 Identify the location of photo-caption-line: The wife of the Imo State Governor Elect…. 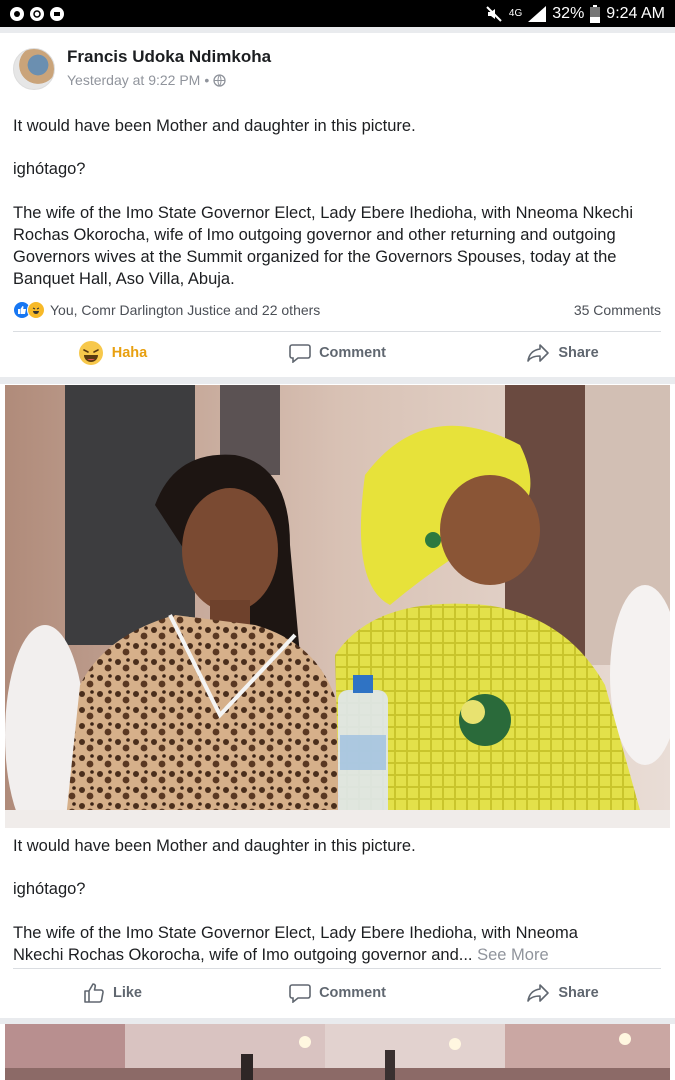
(295, 933).